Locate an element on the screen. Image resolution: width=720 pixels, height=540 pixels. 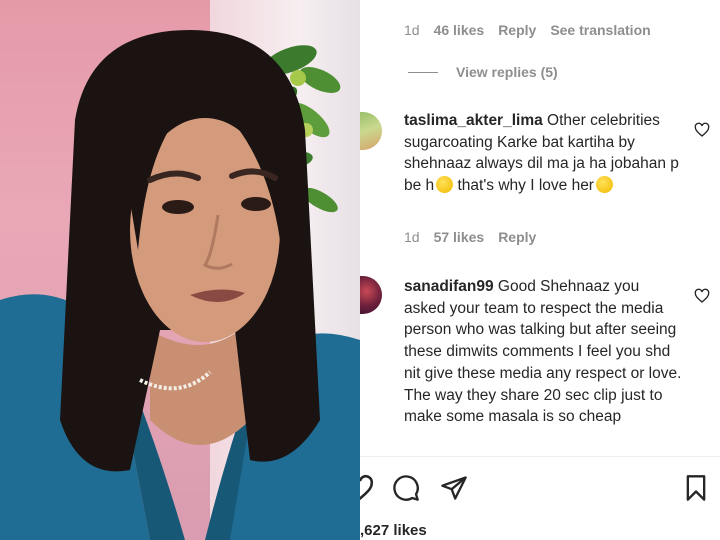
view-replies-button: View replies (5) is located at coordinates (483, 72).